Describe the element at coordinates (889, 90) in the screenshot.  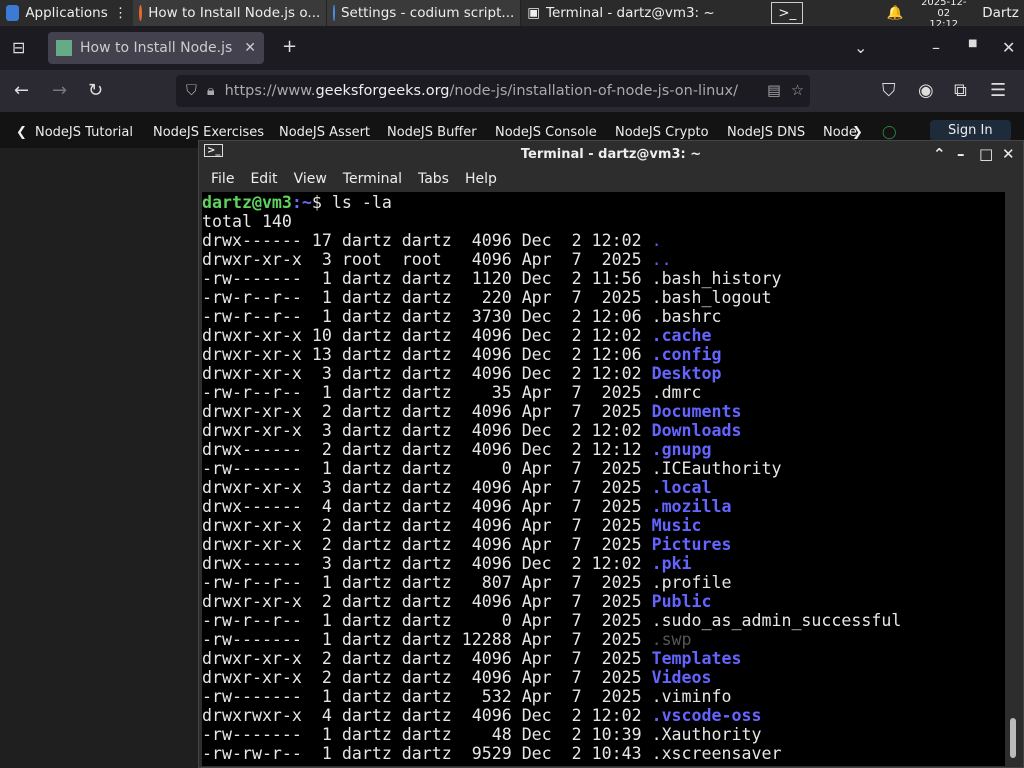
I see `pocket-icon: ⛉` at that location.